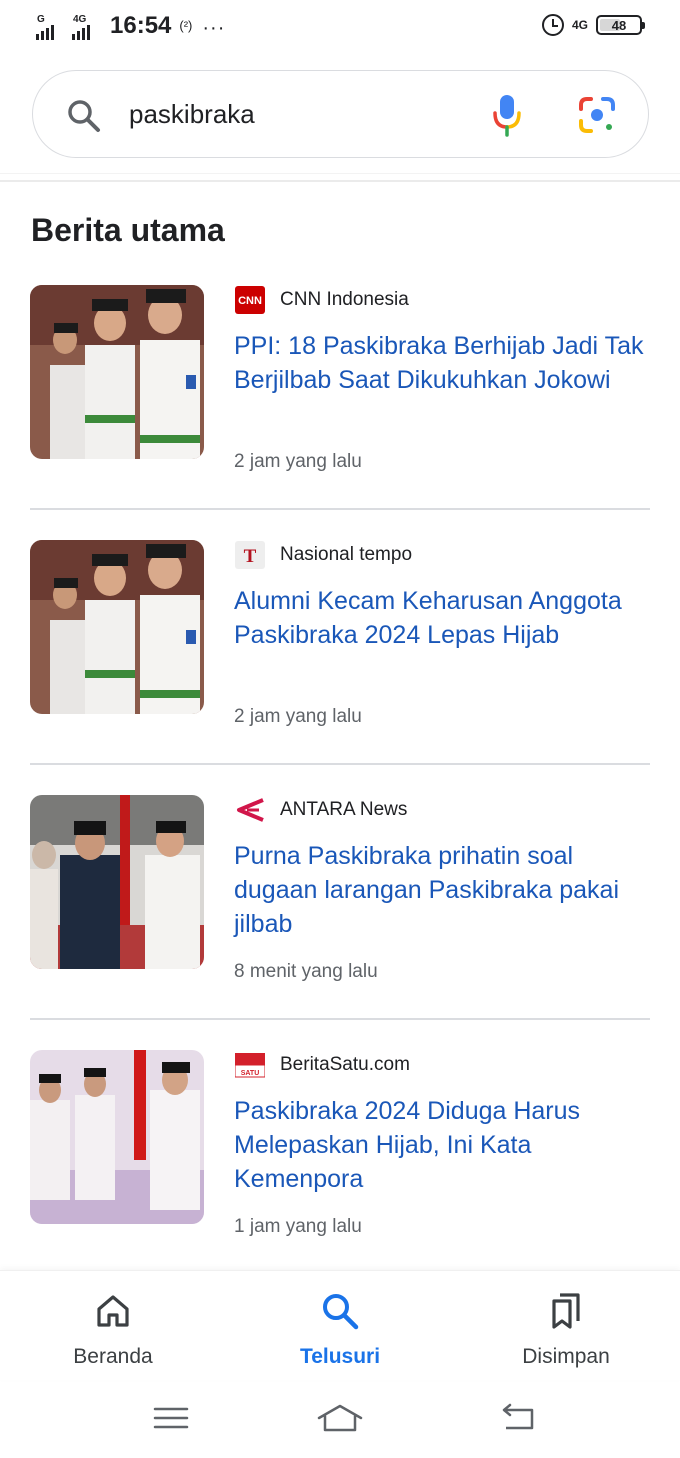  Describe the element at coordinates (552, 25) in the screenshot. I see `alarm-icon` at that location.